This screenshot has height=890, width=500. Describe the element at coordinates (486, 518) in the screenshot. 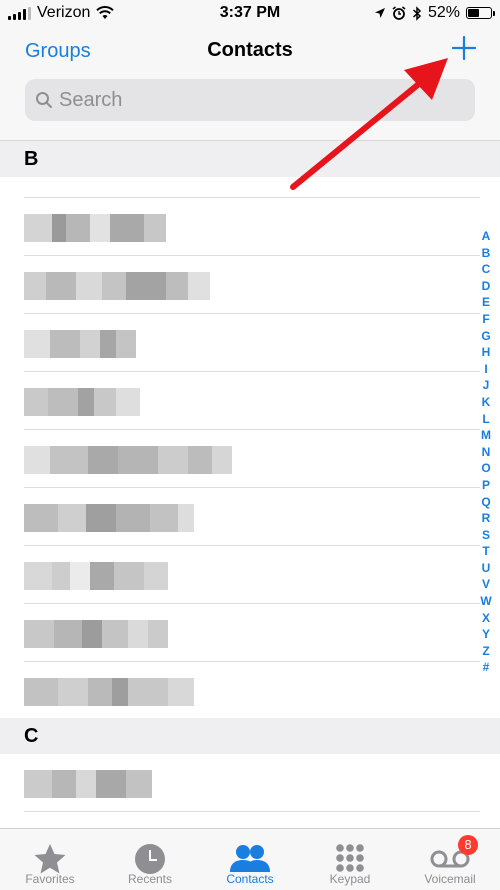

I see `index-letter: R` at that location.